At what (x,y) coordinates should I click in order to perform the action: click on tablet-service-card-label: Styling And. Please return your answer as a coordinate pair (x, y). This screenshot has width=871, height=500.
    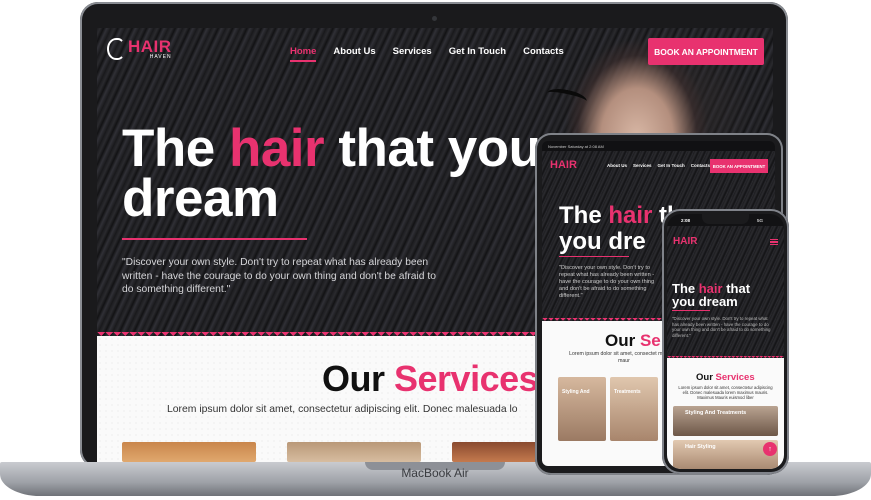
    Looking at the image, I should click on (576, 392).